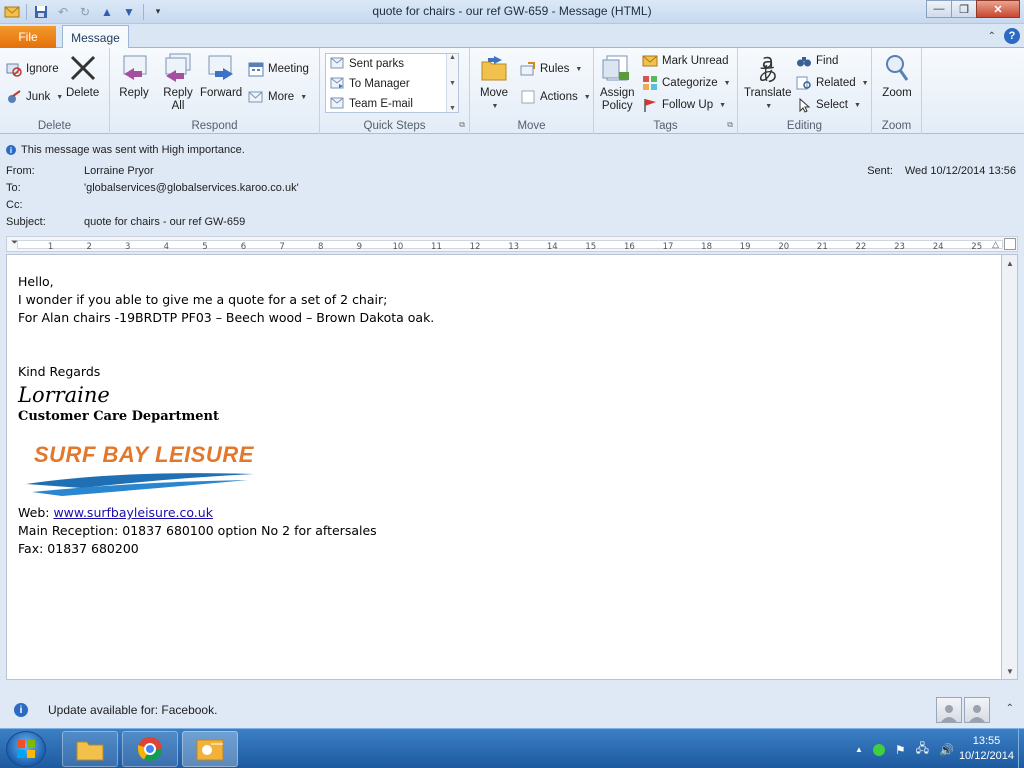 The height and width of the screenshot is (768, 1024). What do you see at coordinates (178, 82) in the screenshot?
I see `reply-all-button: Reply All` at bounding box center [178, 82].